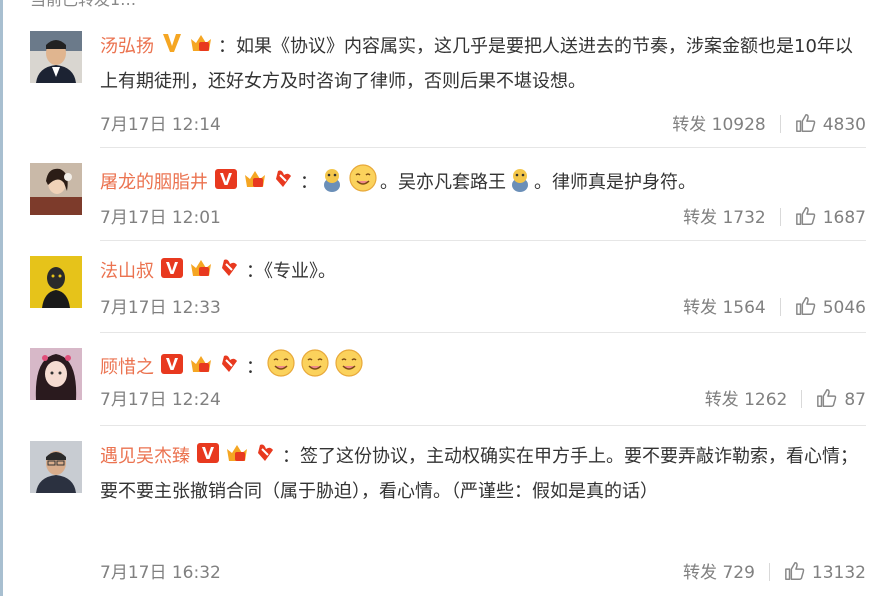  Describe the element at coordinates (160, 573) in the screenshot. I see `comment-time: 7月17日 16:32` at that location.